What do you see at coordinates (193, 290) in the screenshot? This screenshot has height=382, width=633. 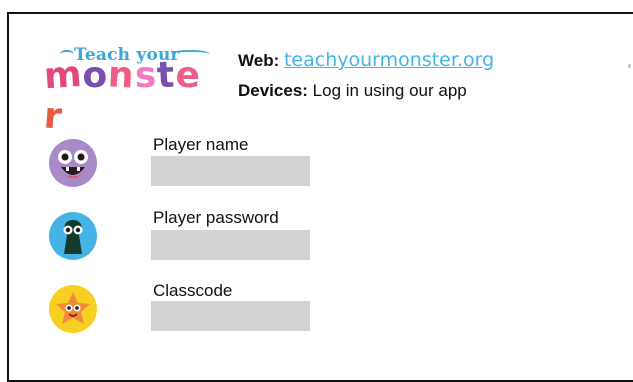 I see `classcode-label: Classcode` at bounding box center [193, 290].